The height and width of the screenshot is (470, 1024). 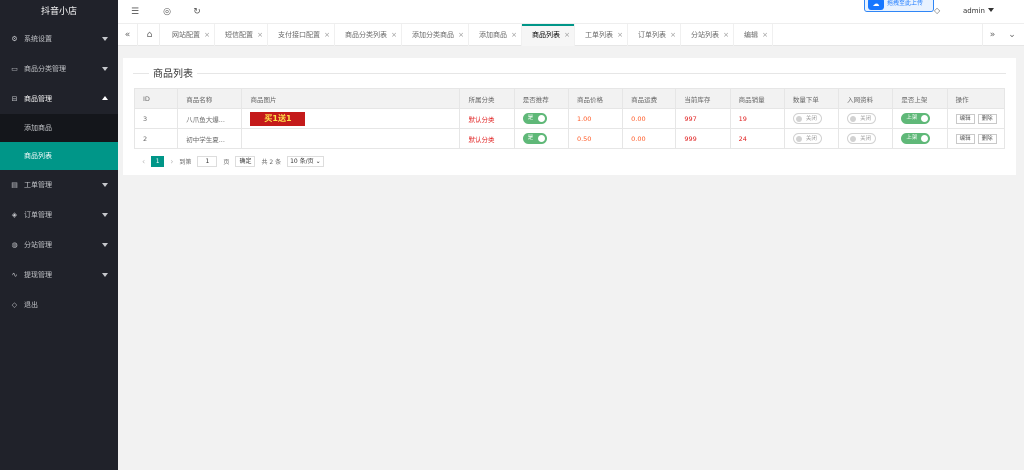 I want to click on tab-payment-config: 支付接口配置 ×, so click(x=301, y=35).